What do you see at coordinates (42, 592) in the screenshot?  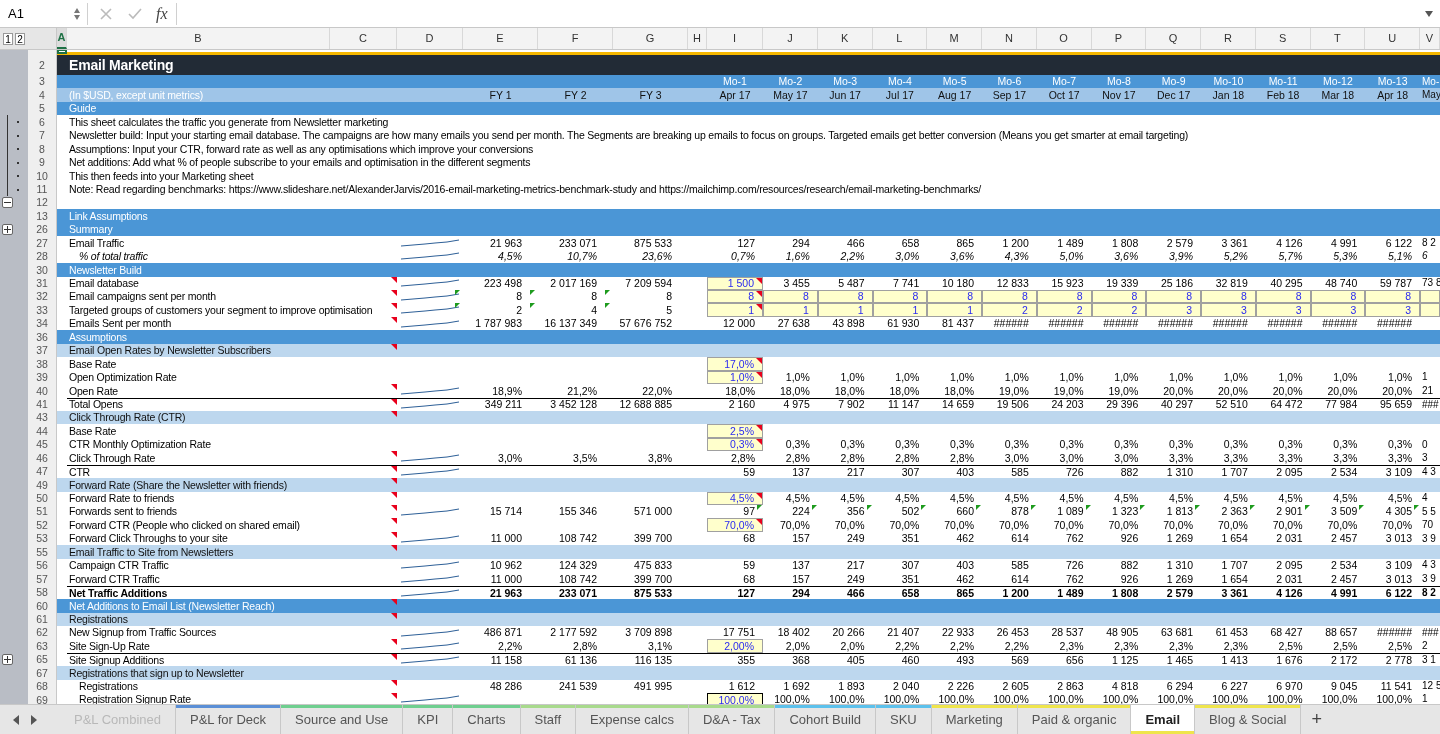 I see `row-number: 58` at bounding box center [42, 592].